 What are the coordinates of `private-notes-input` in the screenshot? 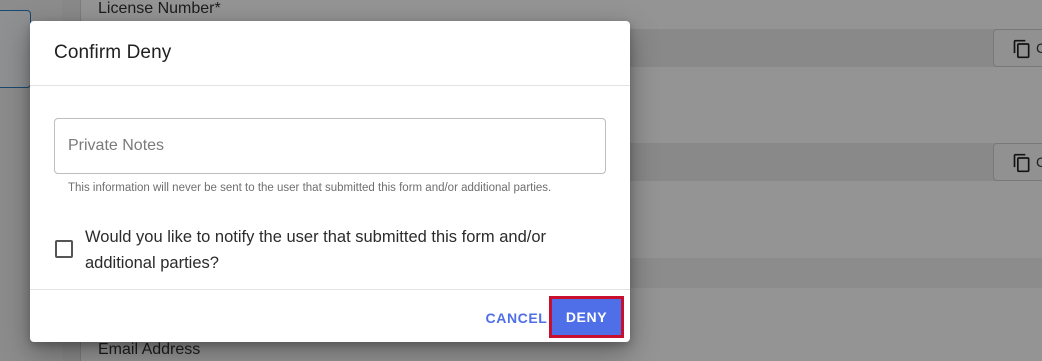 It's located at (330, 146).